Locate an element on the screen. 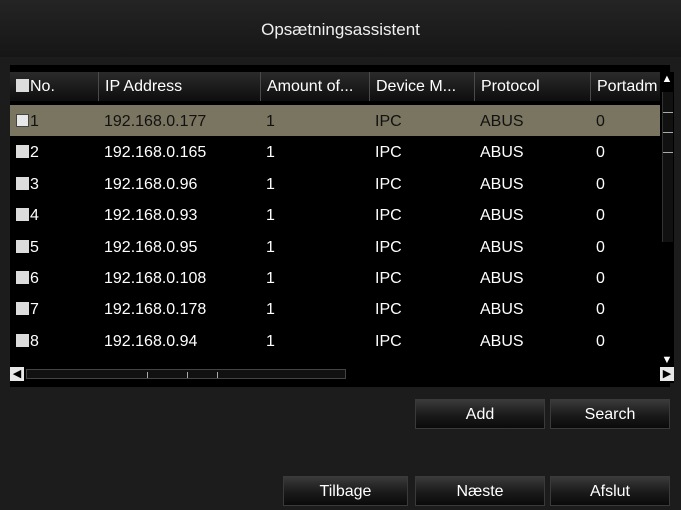 This screenshot has height=510, width=681. cell-no: 7 is located at coordinates (54, 308).